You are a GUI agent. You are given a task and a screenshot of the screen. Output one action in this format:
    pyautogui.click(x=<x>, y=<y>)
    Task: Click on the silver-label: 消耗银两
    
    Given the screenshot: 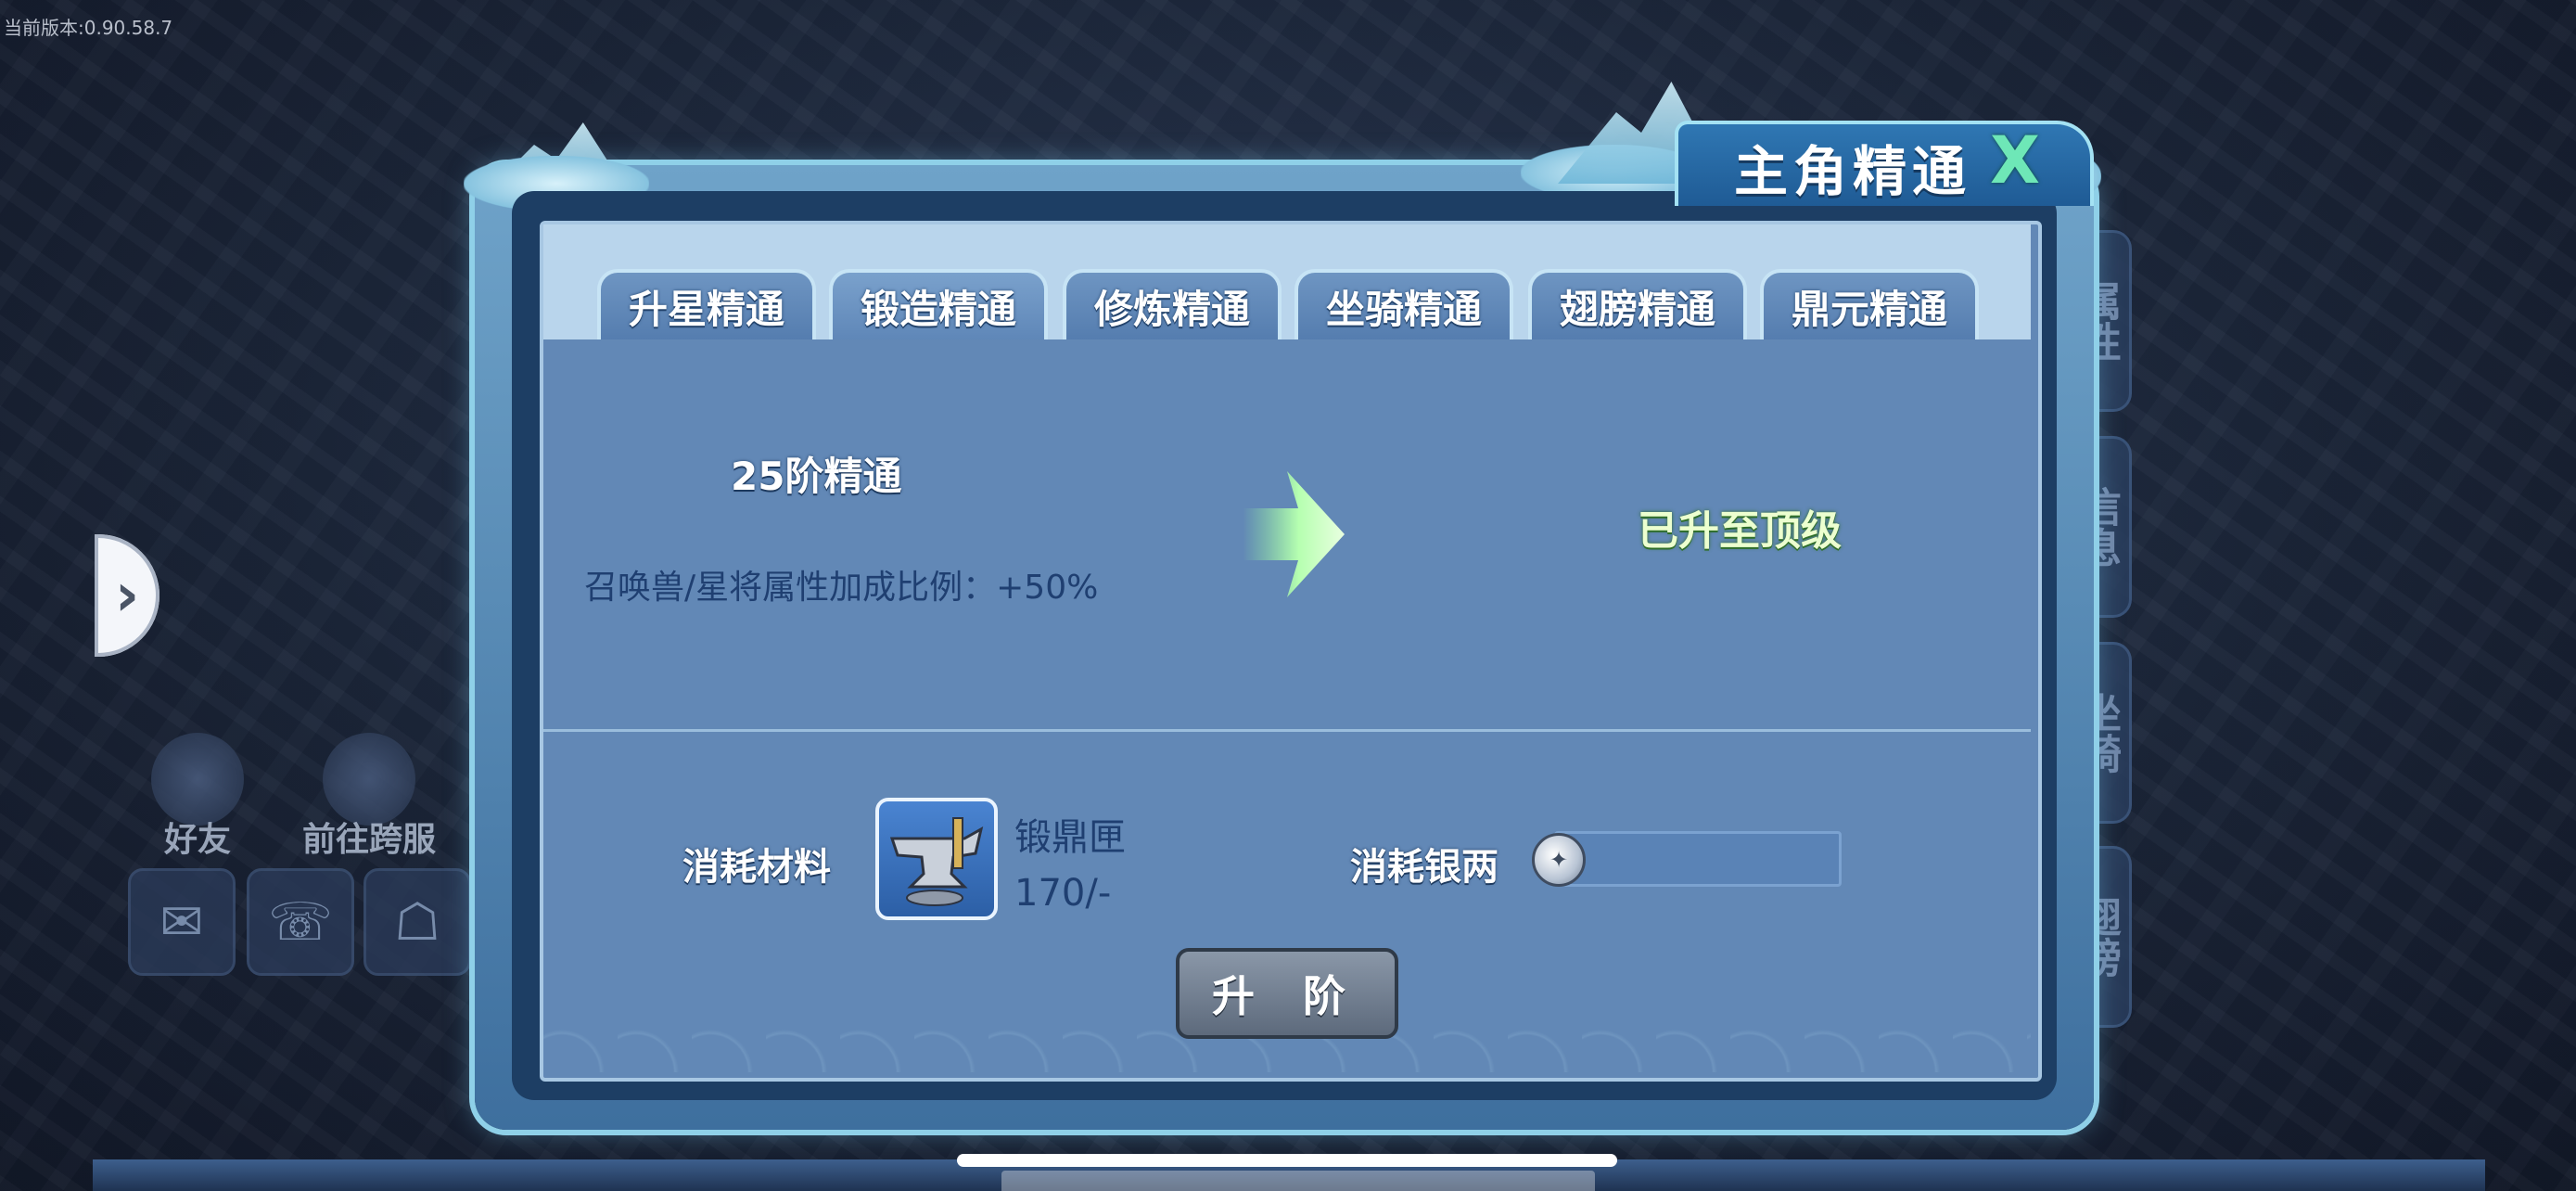 What is the action you would take?
    pyautogui.click(x=1424, y=868)
    